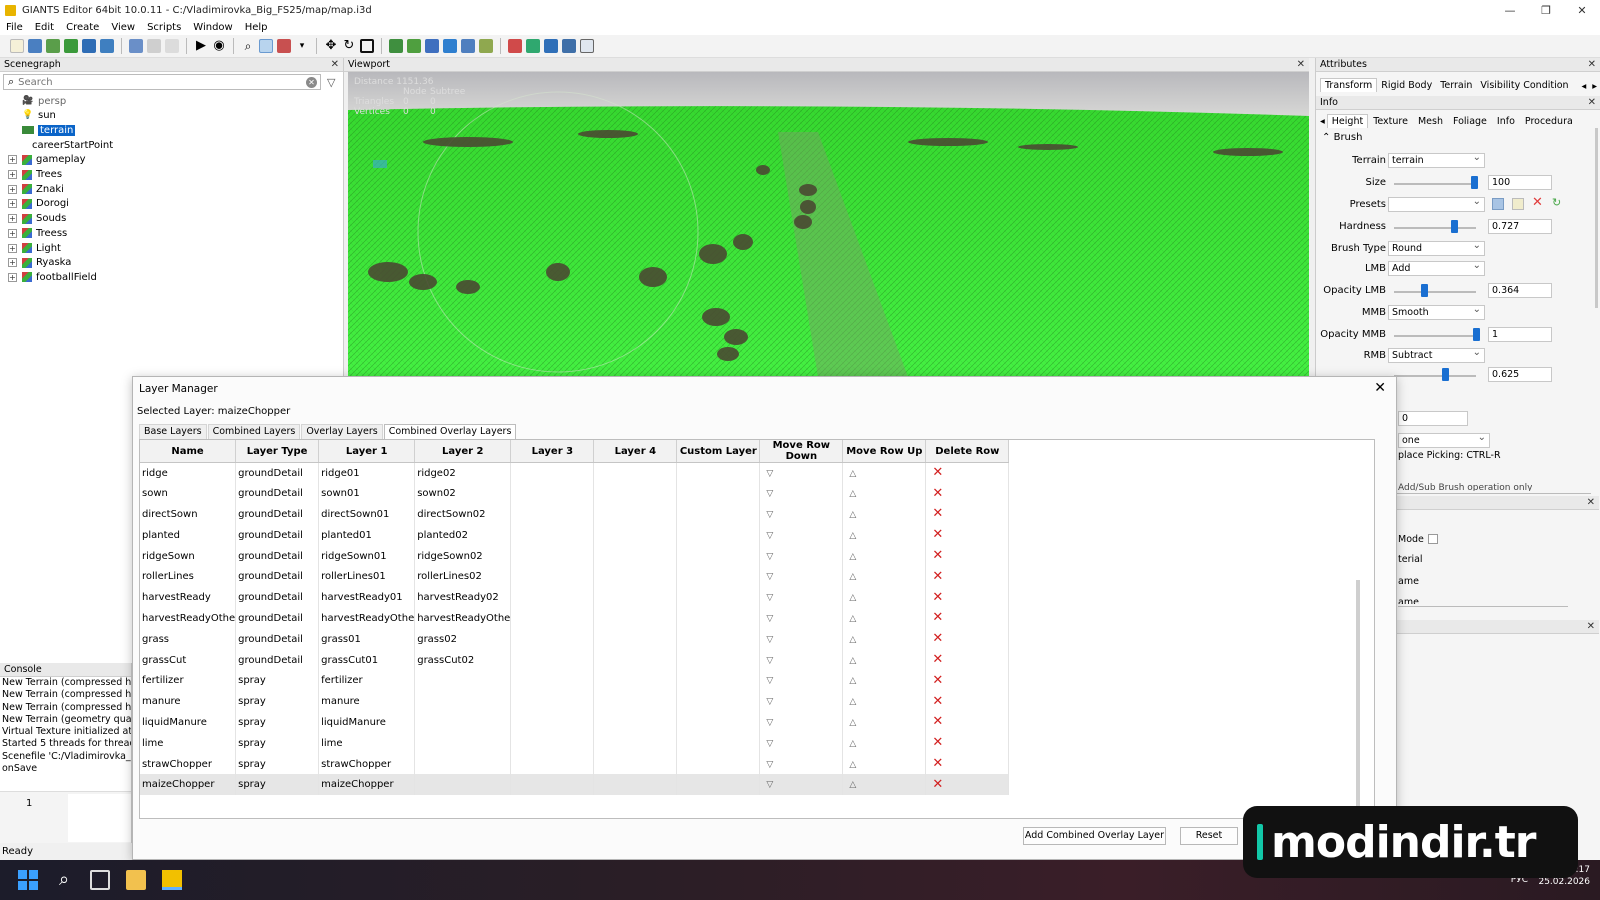  What do you see at coordinates (188, 535) in the screenshot?
I see `table-cell: planted` at bounding box center [188, 535].